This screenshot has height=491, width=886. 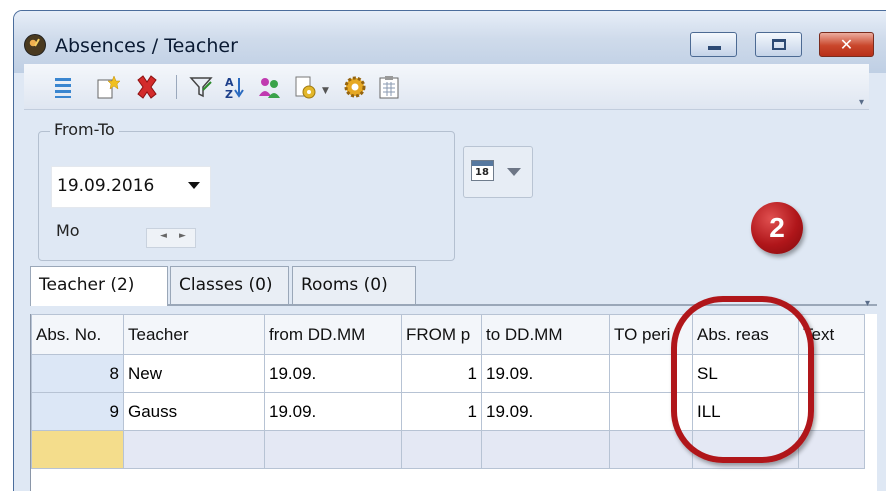 I want to click on close-button: ✕, so click(x=846, y=44).